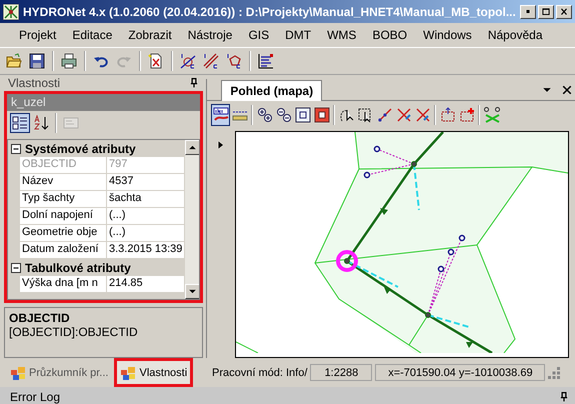  I want to click on menu-item: BOBO, so click(390, 35).